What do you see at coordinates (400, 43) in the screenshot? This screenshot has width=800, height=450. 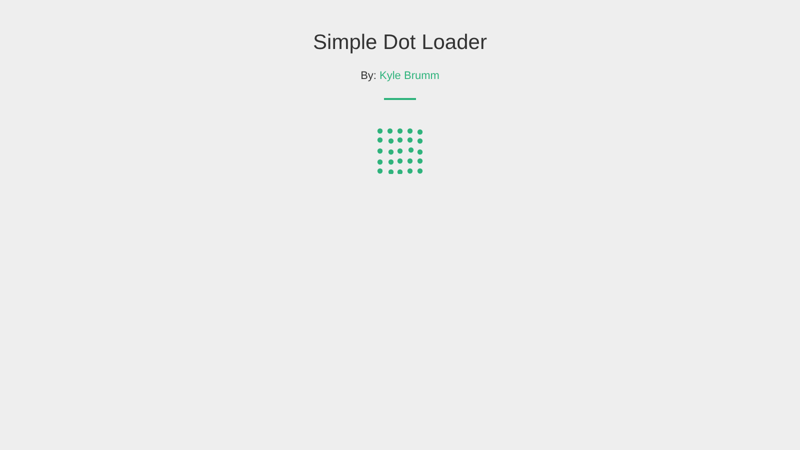 I see `page-title: Simple Dot Loader` at bounding box center [400, 43].